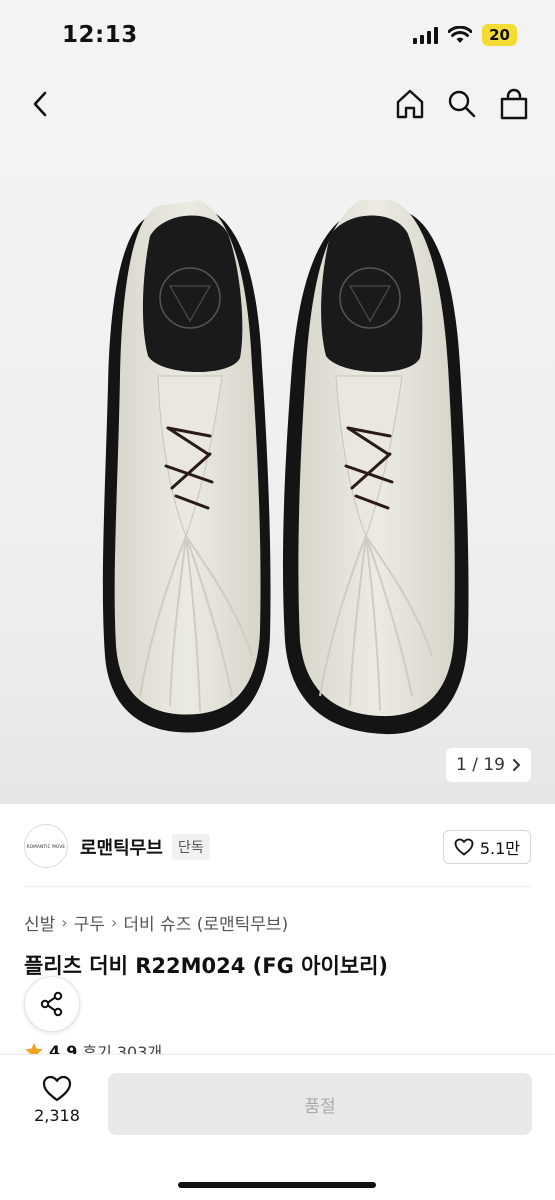 This screenshot has width=555, height=1200. What do you see at coordinates (39, 922) in the screenshot?
I see `breadcrumb-item: 신발` at bounding box center [39, 922].